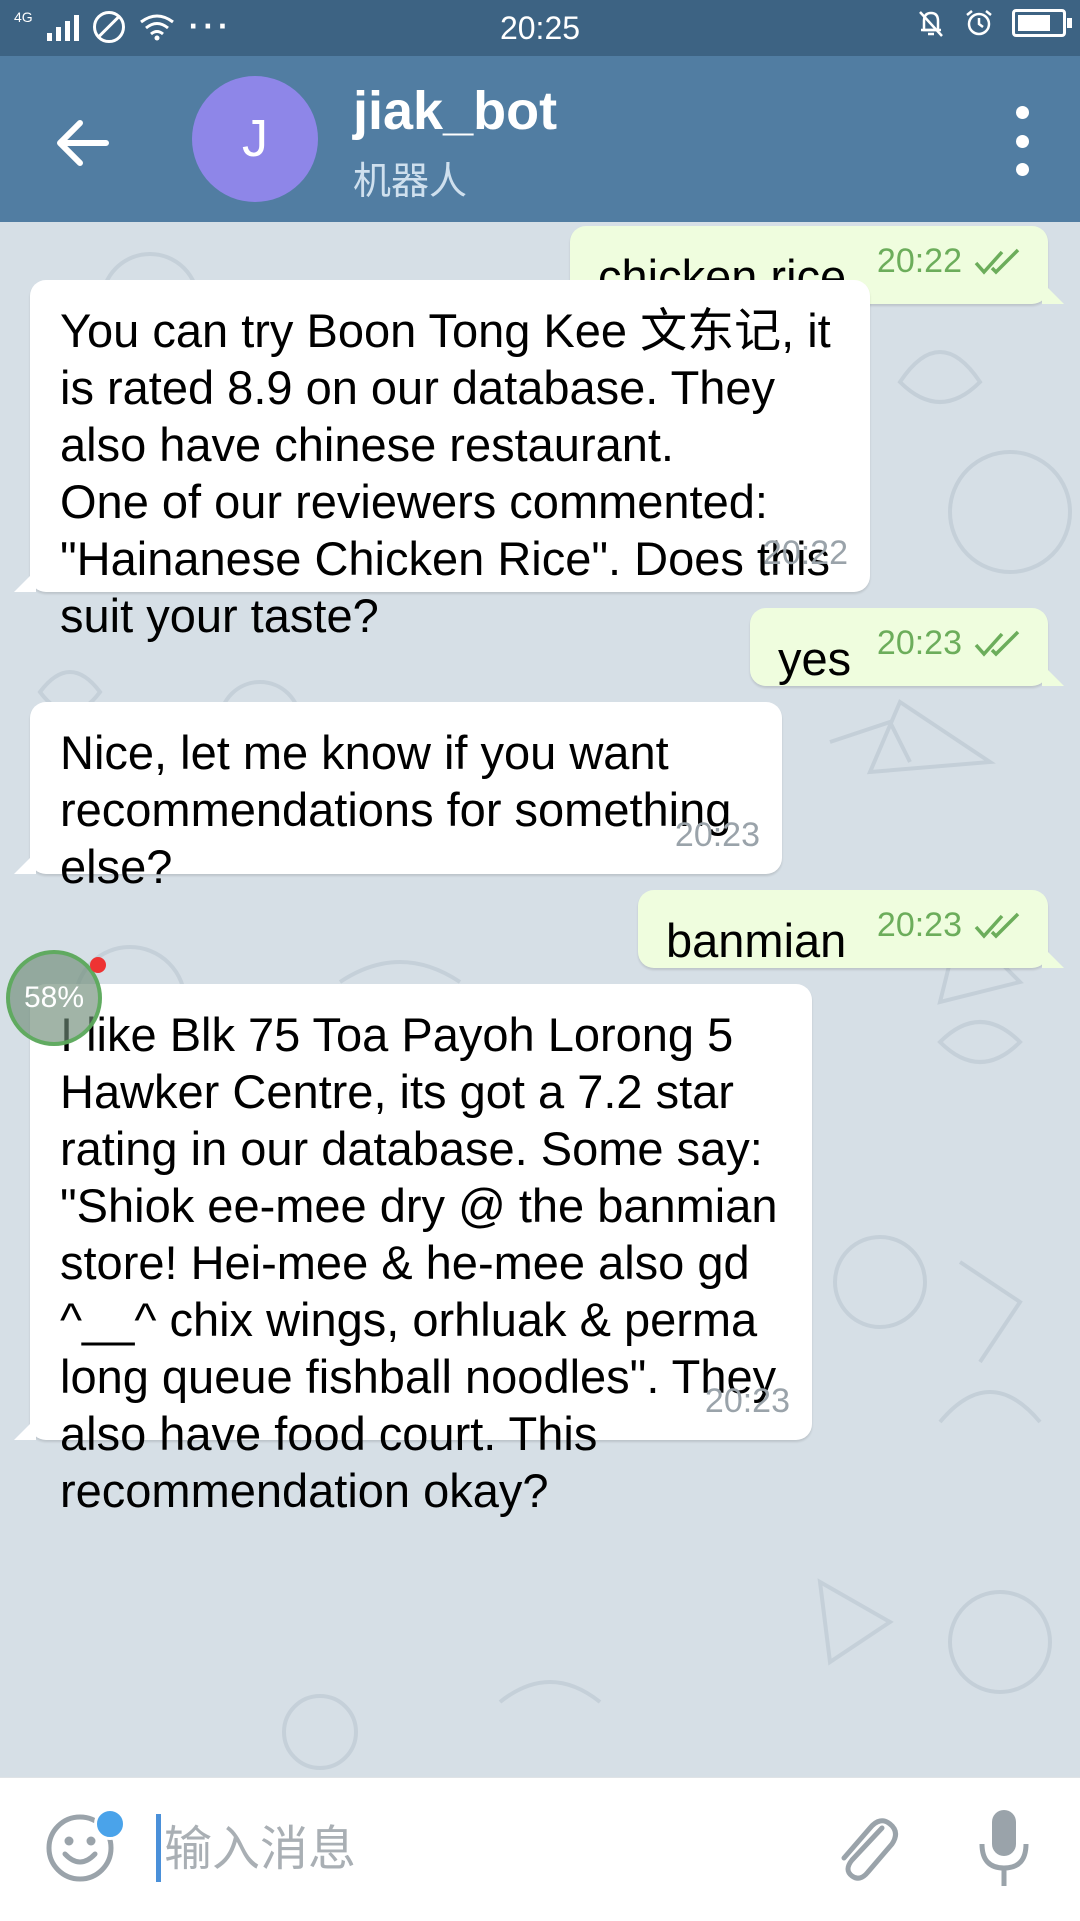  I want to click on notification-dot, so click(98, 965).